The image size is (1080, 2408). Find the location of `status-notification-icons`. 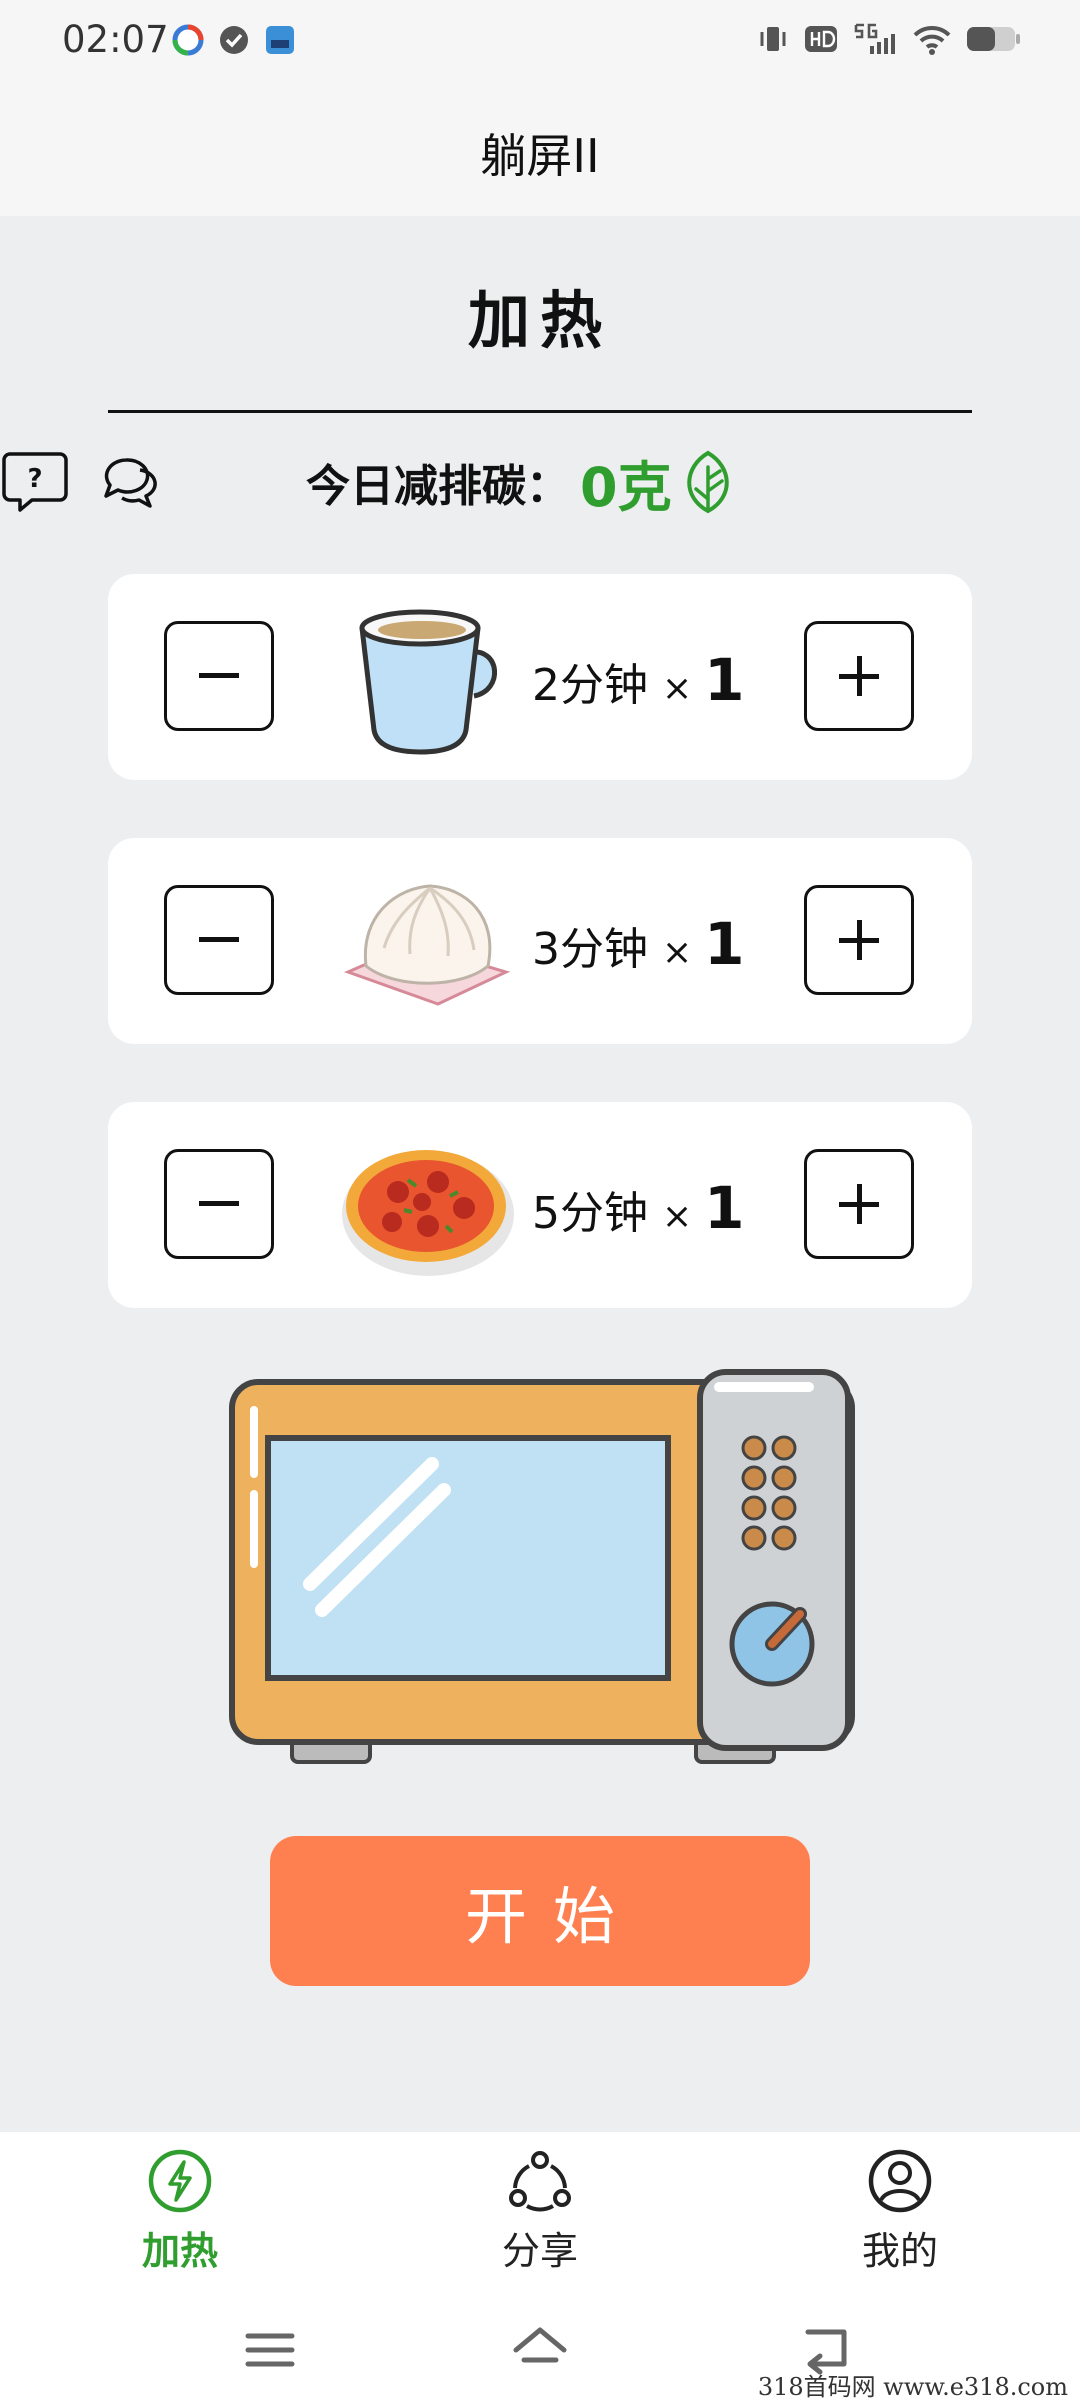

status-notification-icons is located at coordinates (234, 40).